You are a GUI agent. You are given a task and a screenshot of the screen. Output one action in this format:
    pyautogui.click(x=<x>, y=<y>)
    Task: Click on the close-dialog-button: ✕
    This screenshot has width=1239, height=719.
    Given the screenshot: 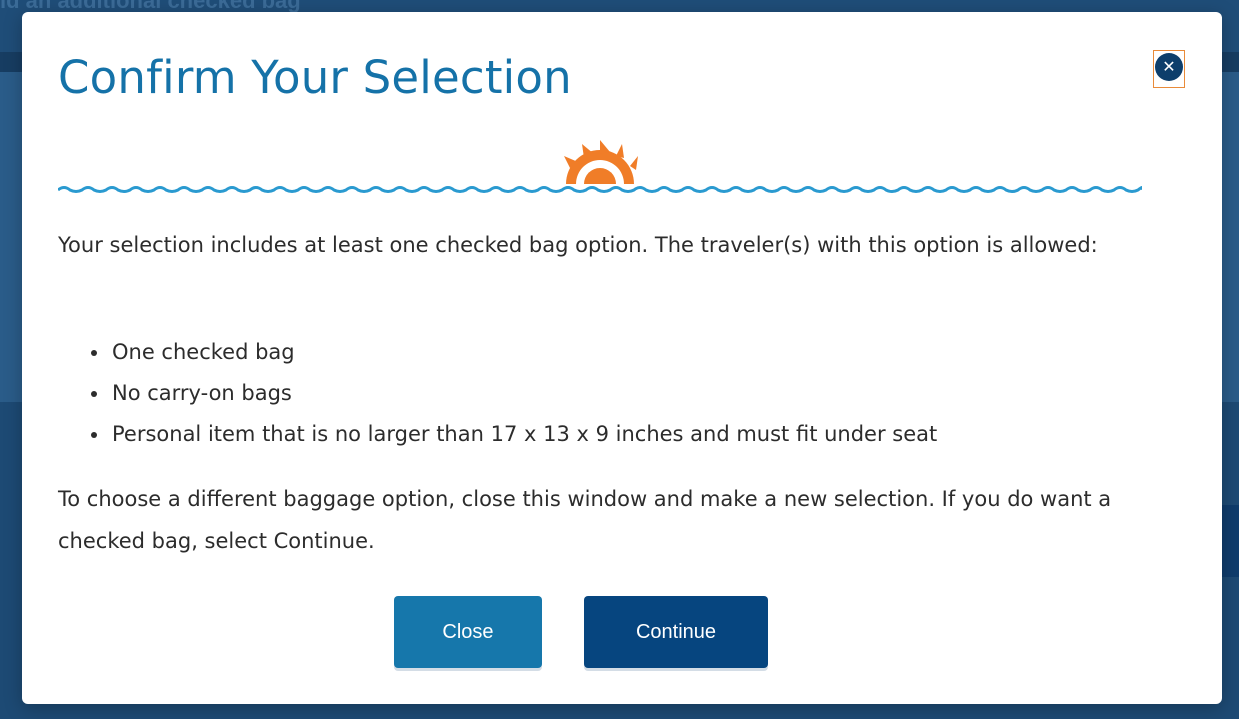 What is the action you would take?
    pyautogui.click(x=1169, y=69)
    